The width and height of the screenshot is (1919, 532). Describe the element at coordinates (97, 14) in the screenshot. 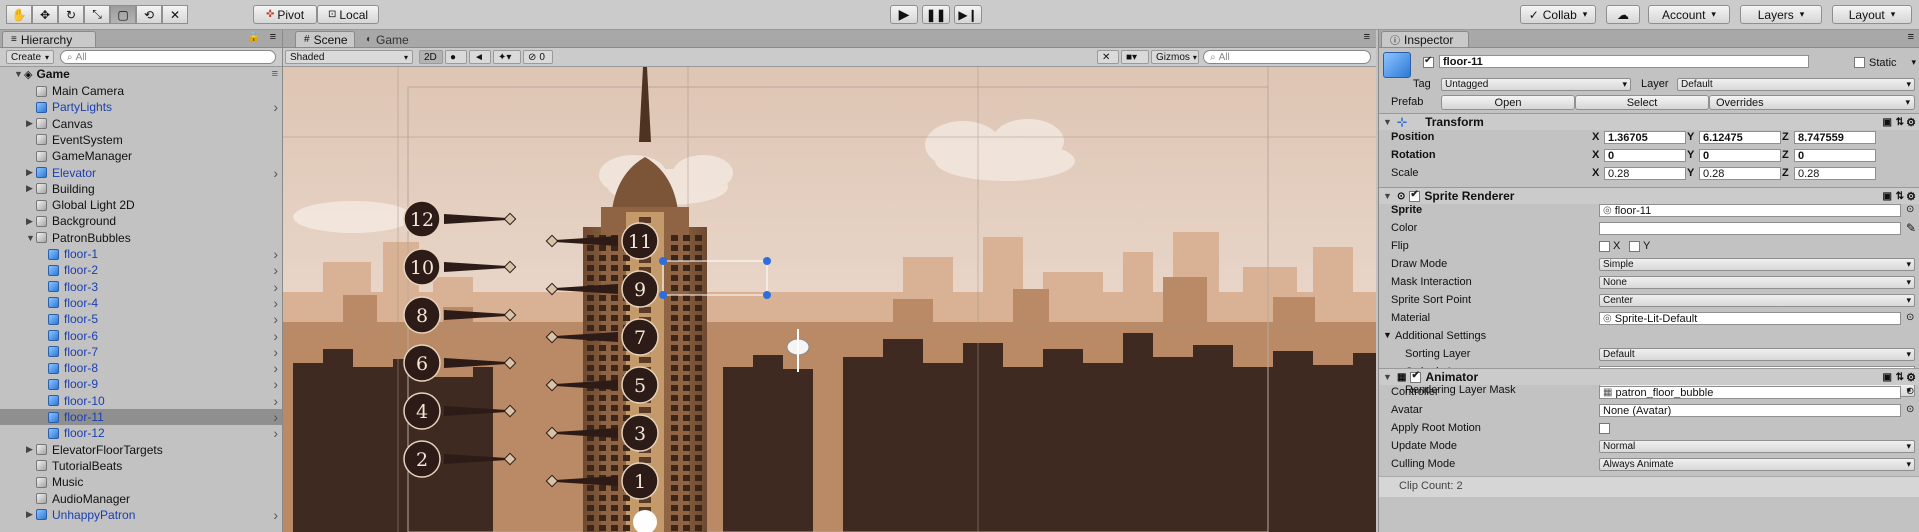

I see `scale-tool-button: ⤡` at that location.